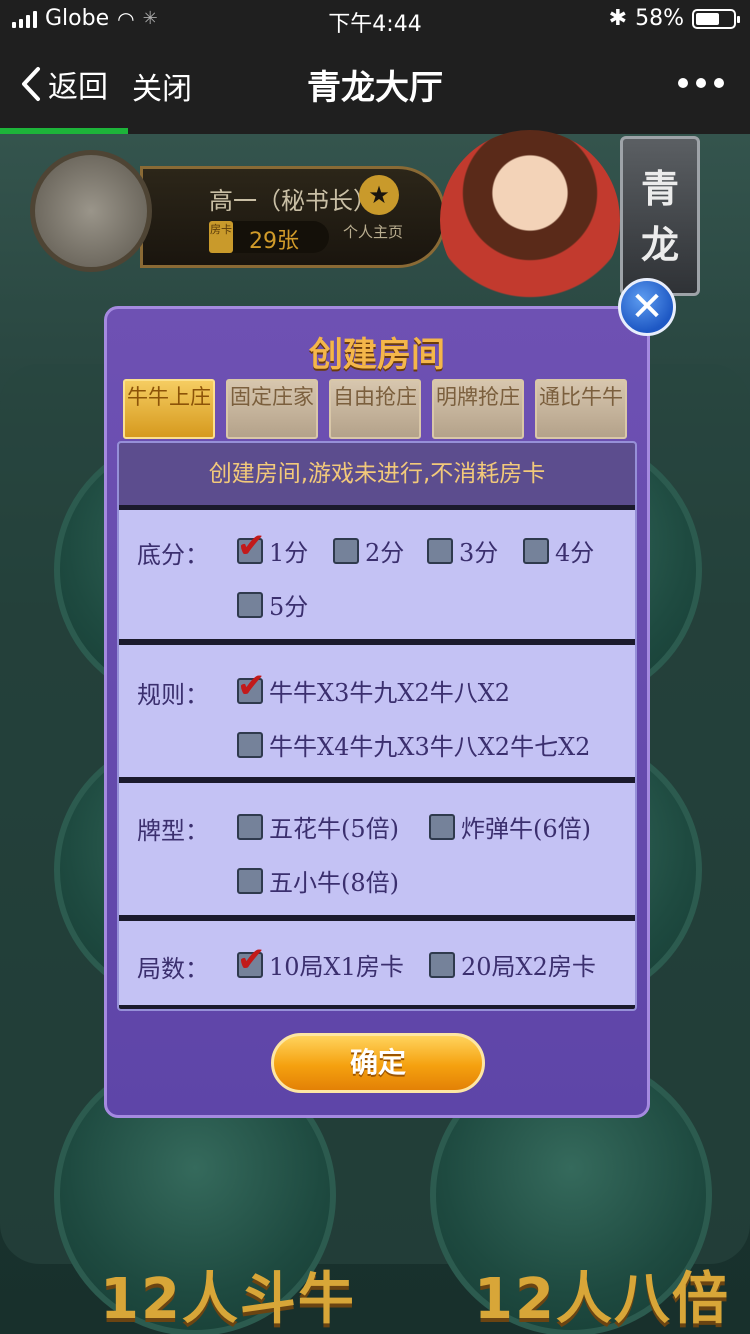 The width and height of the screenshot is (750, 1334). I want to click on close-icon: ✕, so click(647, 307).